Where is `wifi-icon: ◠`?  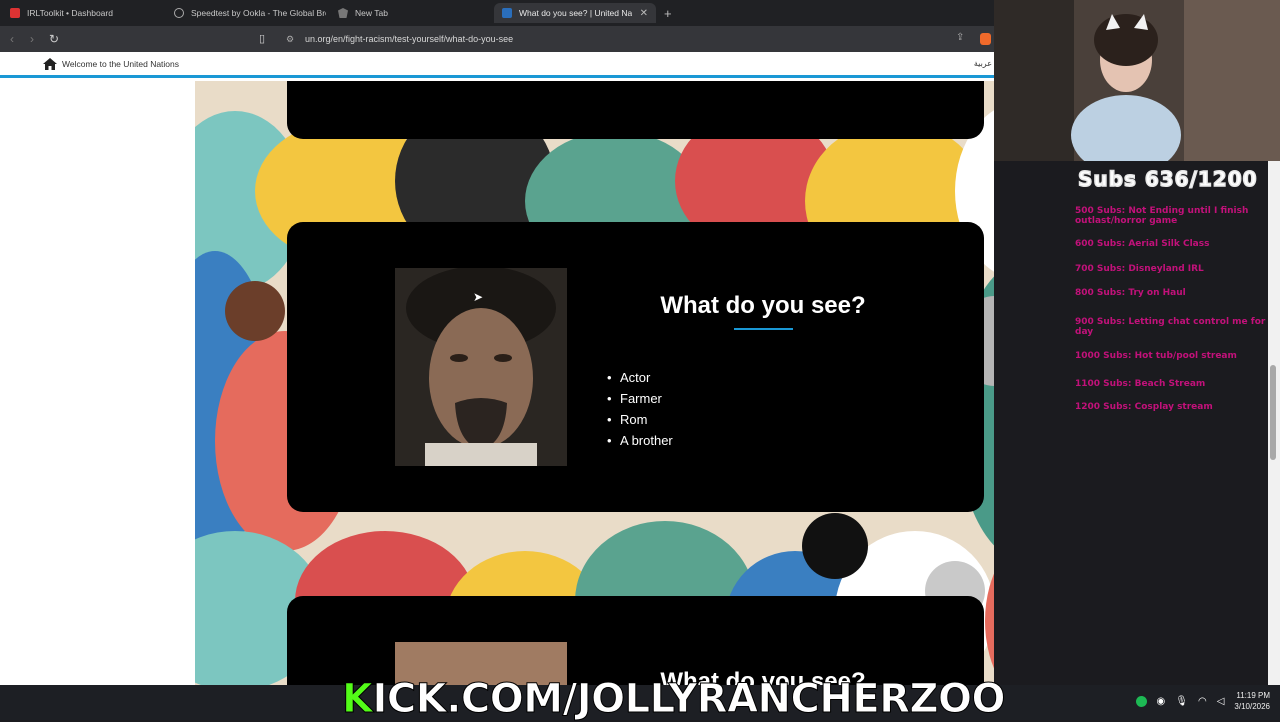
wifi-icon: ◠ is located at coordinates (1202, 701).